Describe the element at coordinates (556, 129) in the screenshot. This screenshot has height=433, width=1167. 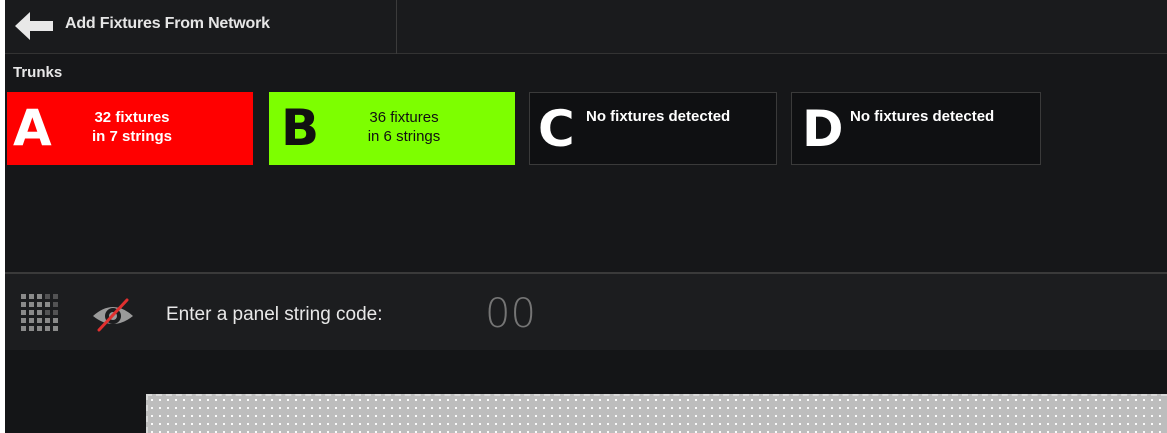
I see `trunk-letter: C` at that location.